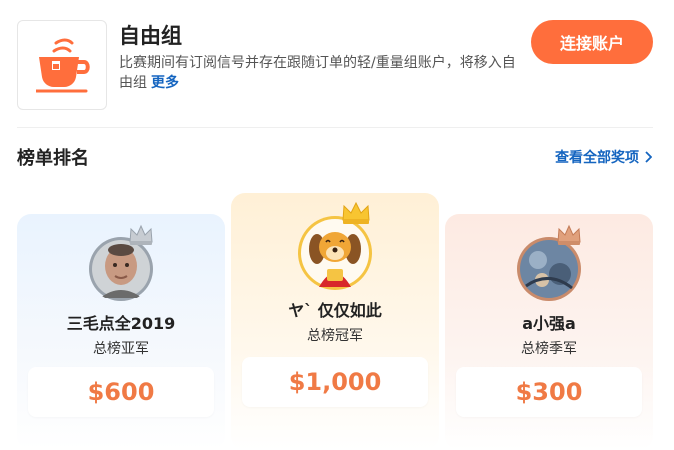  I want to click on view-all-prizes-link: 查看全部奖项, so click(603, 157).